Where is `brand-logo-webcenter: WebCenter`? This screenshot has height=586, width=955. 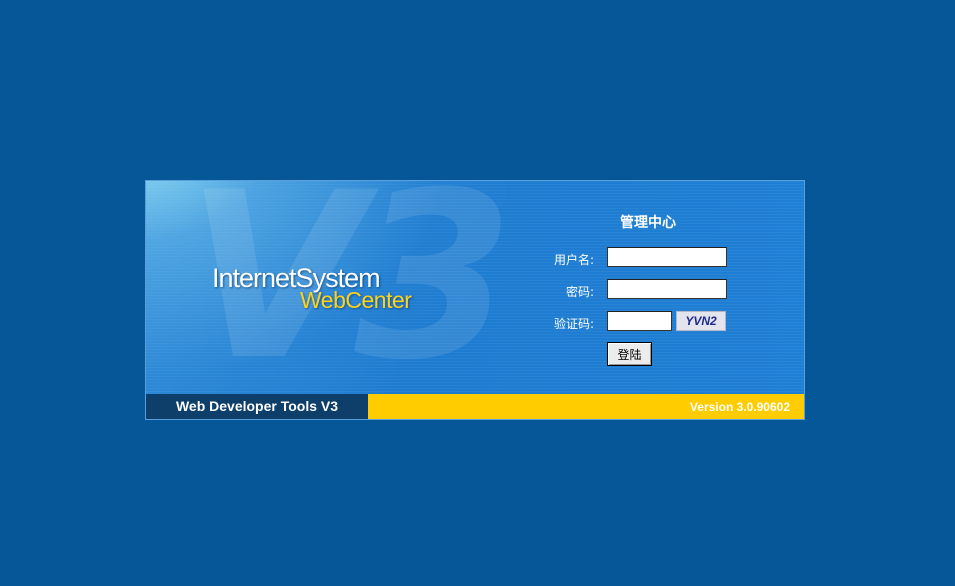 brand-logo-webcenter: WebCenter is located at coordinates (356, 300).